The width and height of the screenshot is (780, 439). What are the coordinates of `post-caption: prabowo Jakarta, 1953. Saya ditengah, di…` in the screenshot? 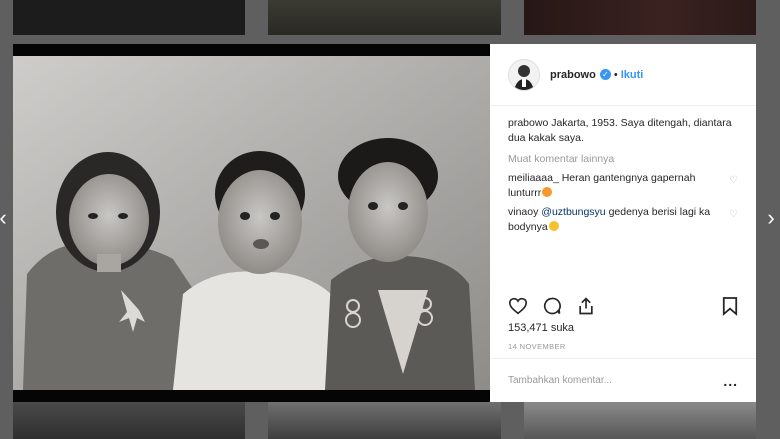 It's located at (623, 131).